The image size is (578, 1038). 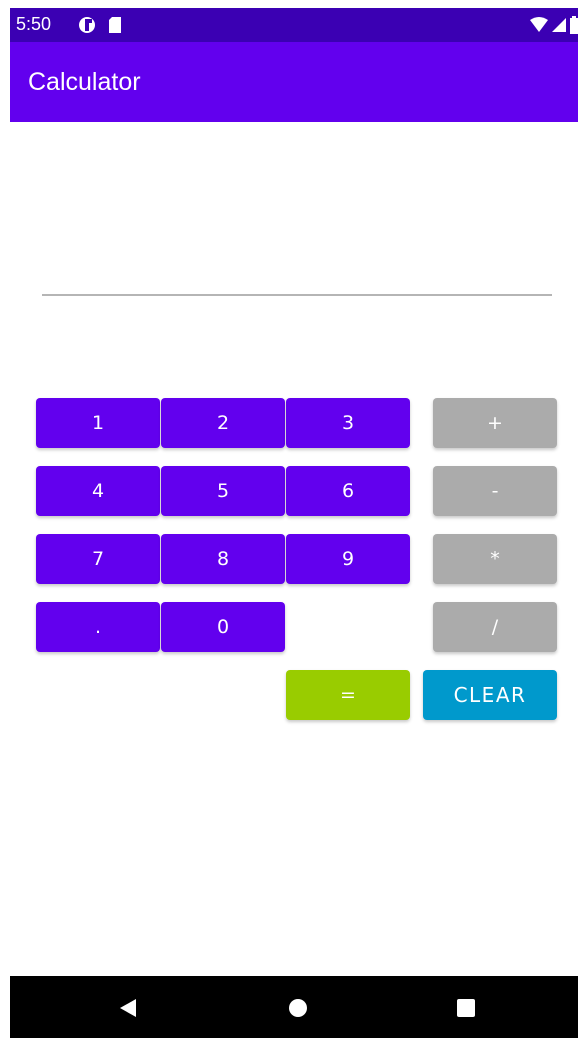 I want to click on digit-2-button: 2, so click(x=223, y=423).